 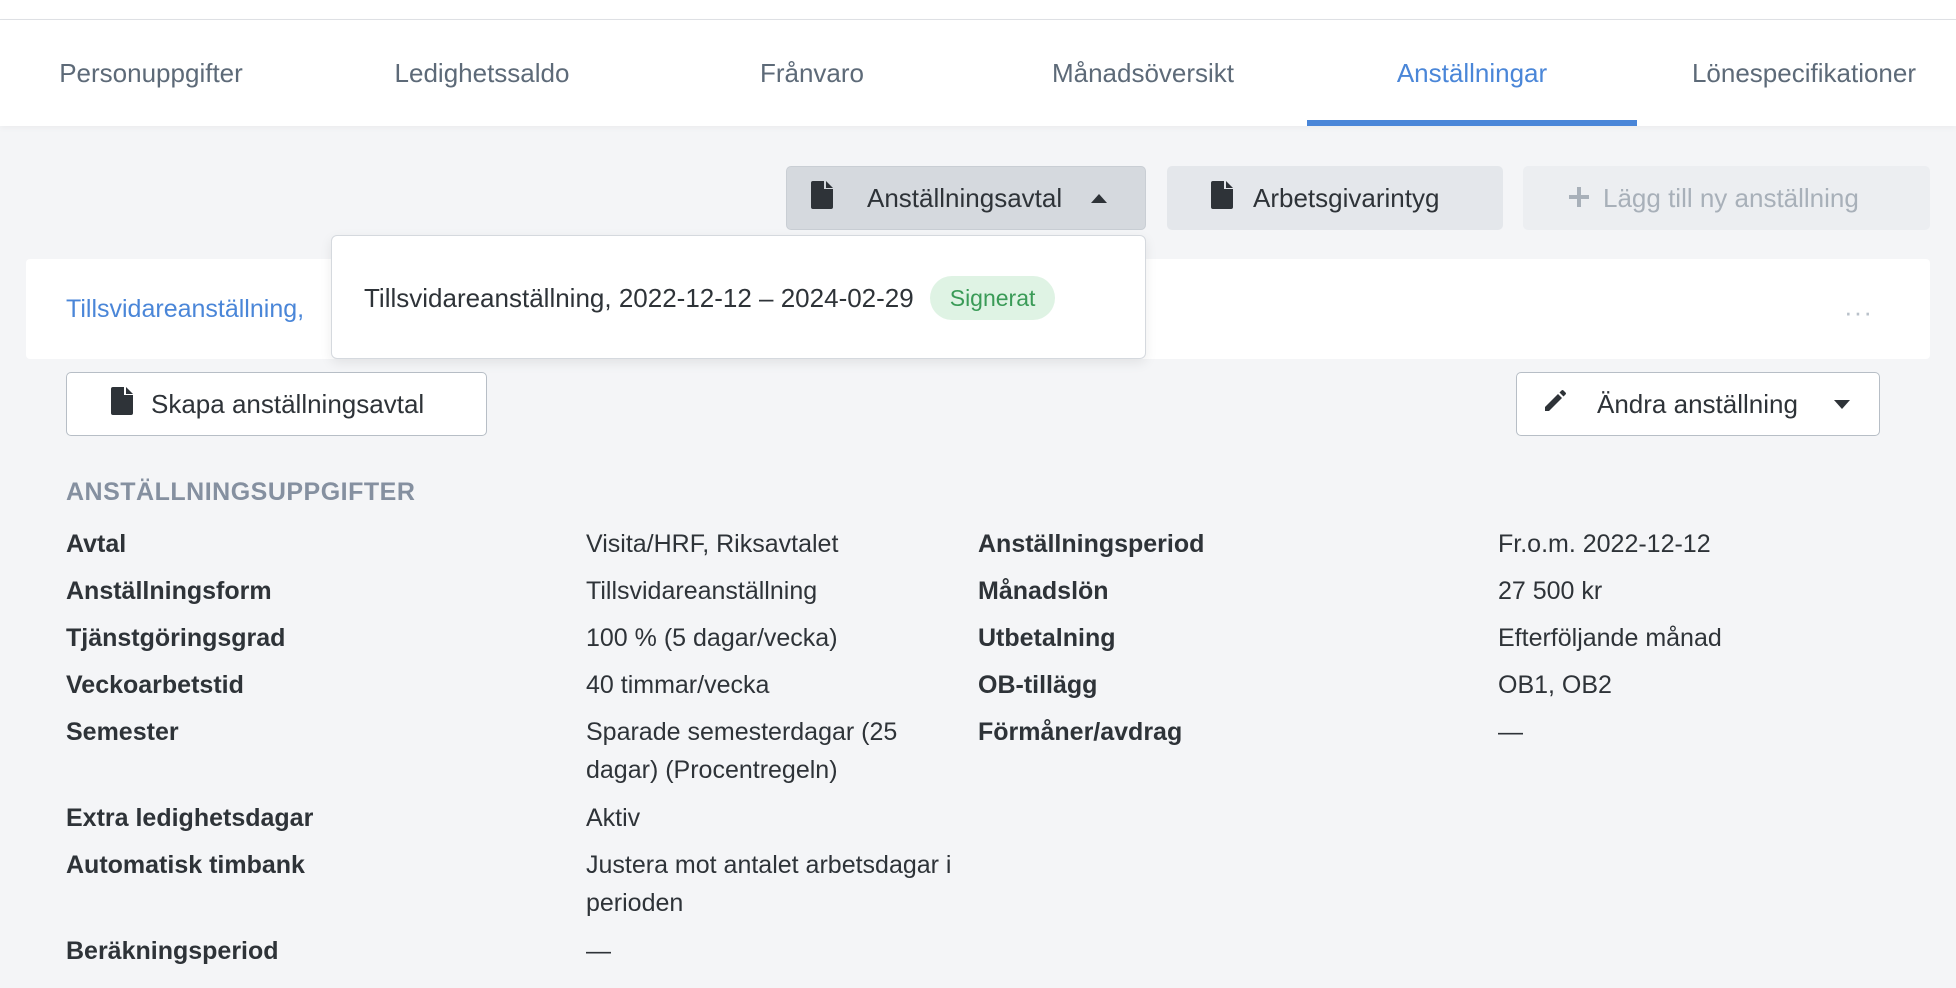 I want to click on plus-icon, so click(x=1579, y=198).